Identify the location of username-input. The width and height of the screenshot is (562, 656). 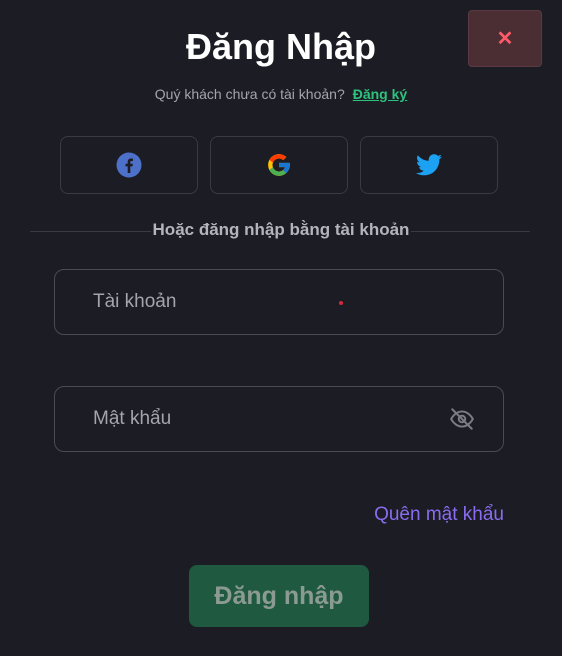
(263, 302).